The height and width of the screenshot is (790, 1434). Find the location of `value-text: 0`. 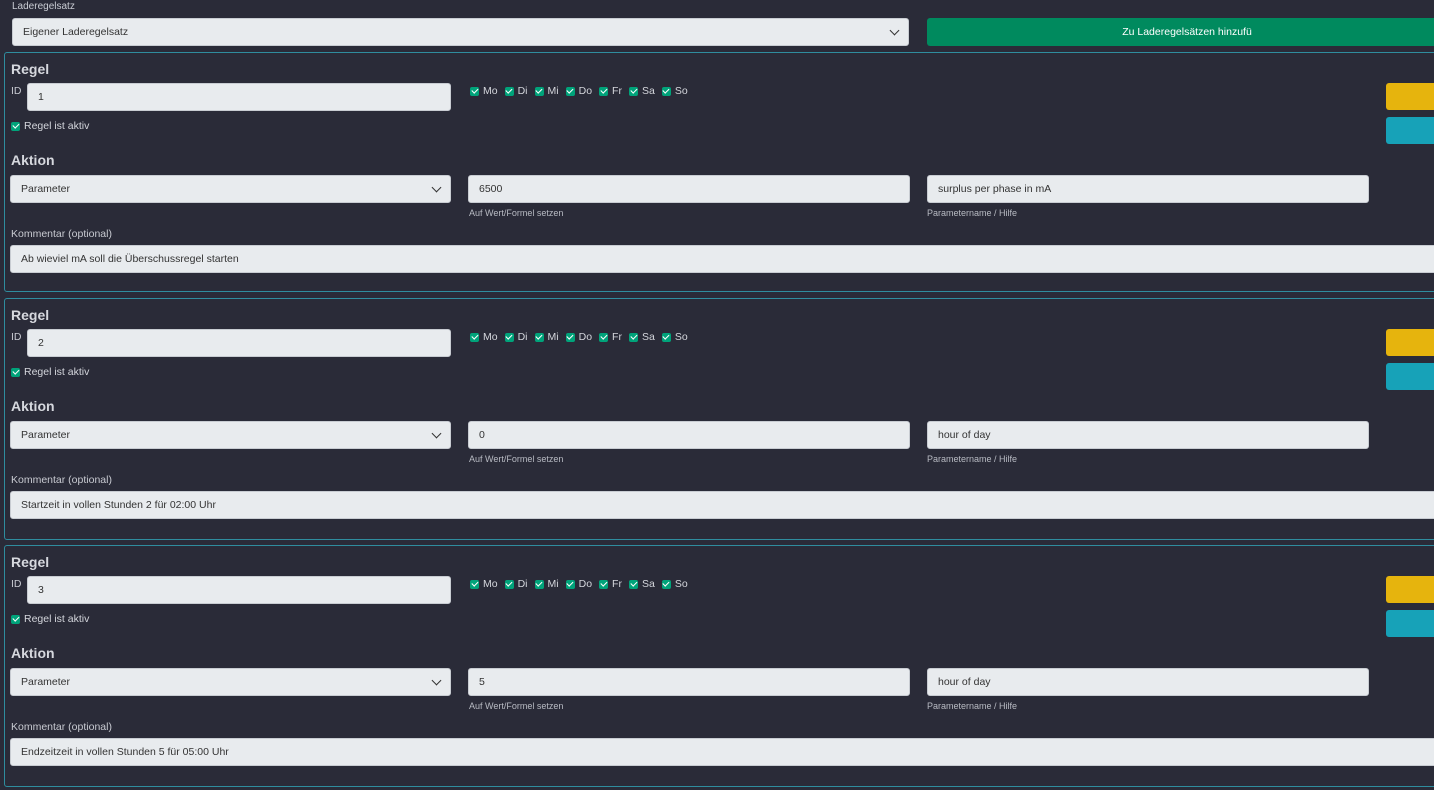

value-text: 0 is located at coordinates (482, 435).